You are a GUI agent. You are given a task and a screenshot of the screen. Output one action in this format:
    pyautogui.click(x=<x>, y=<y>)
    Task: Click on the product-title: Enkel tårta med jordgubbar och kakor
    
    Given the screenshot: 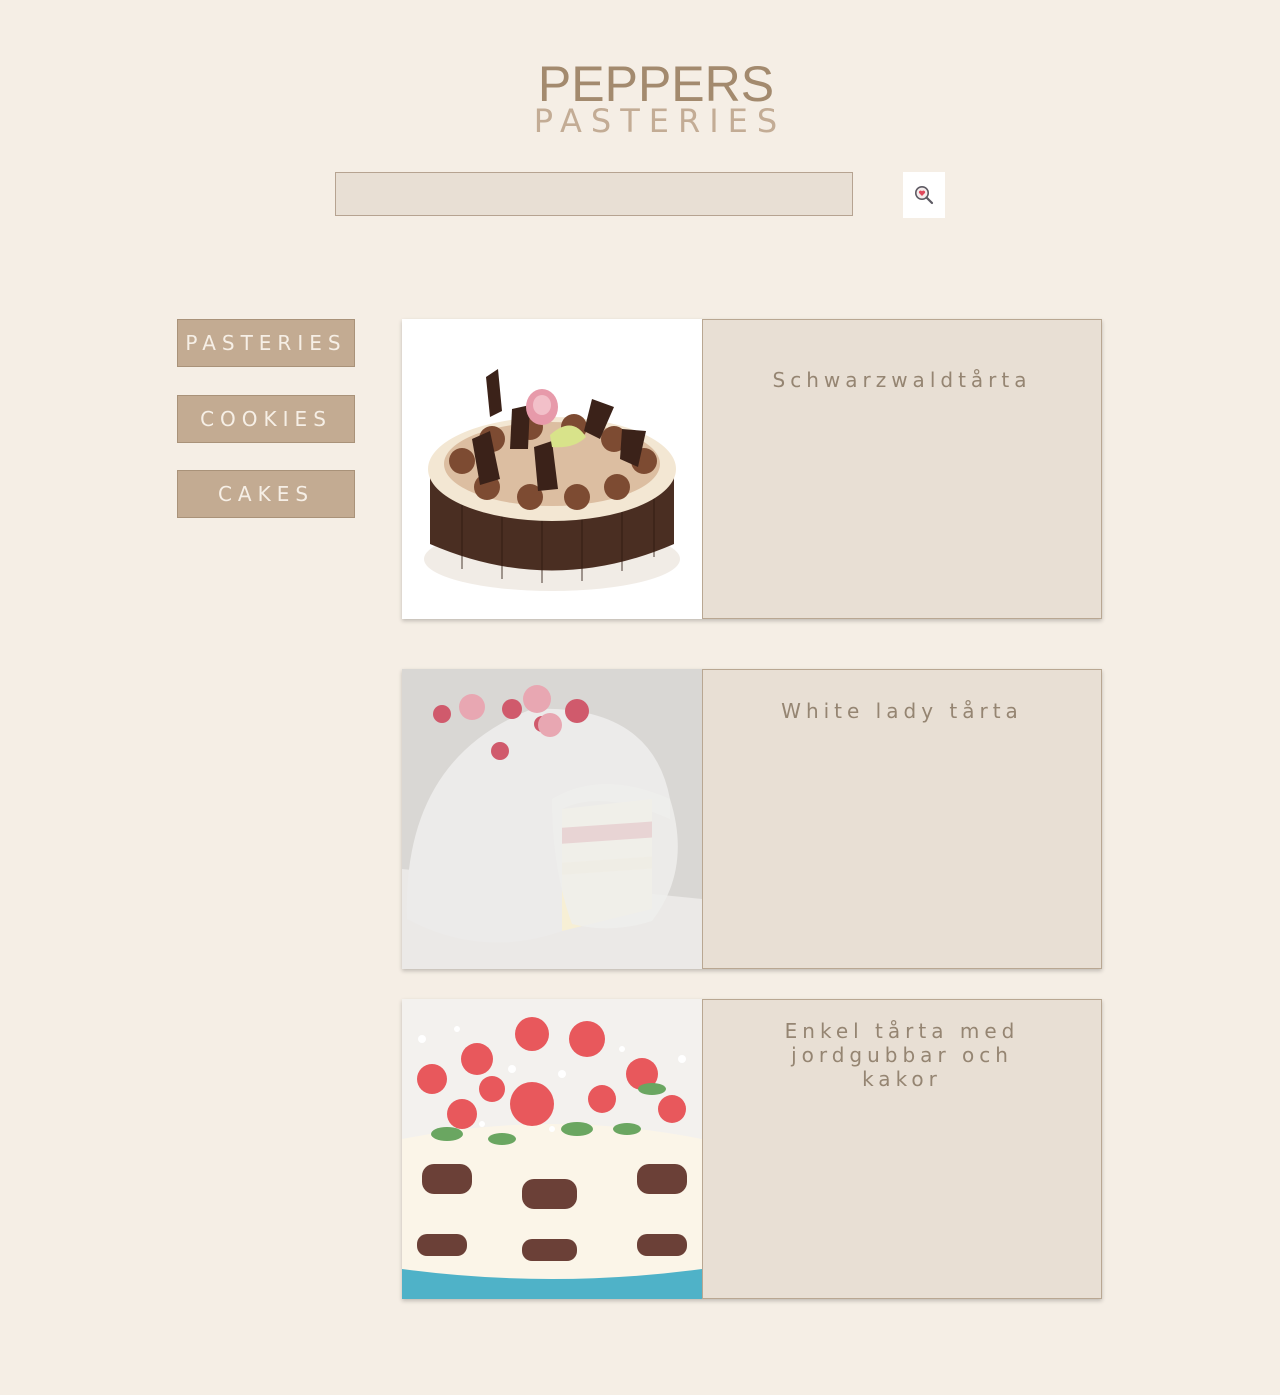 What is the action you would take?
    pyautogui.click(x=902, y=1055)
    